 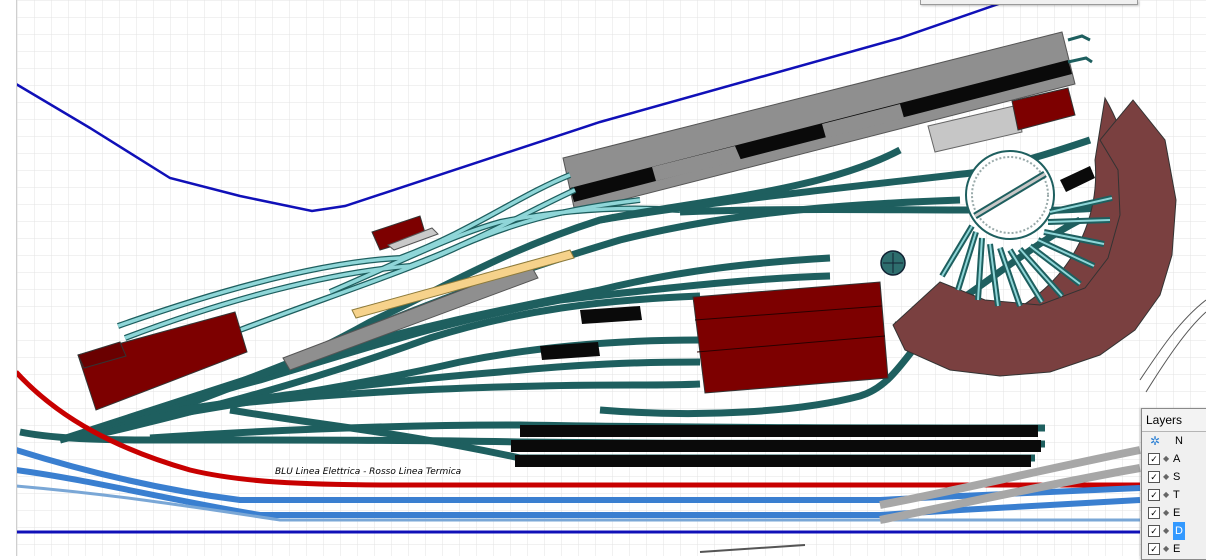 What do you see at coordinates (1179, 441) in the screenshot?
I see `layers-header-label: N` at bounding box center [1179, 441].